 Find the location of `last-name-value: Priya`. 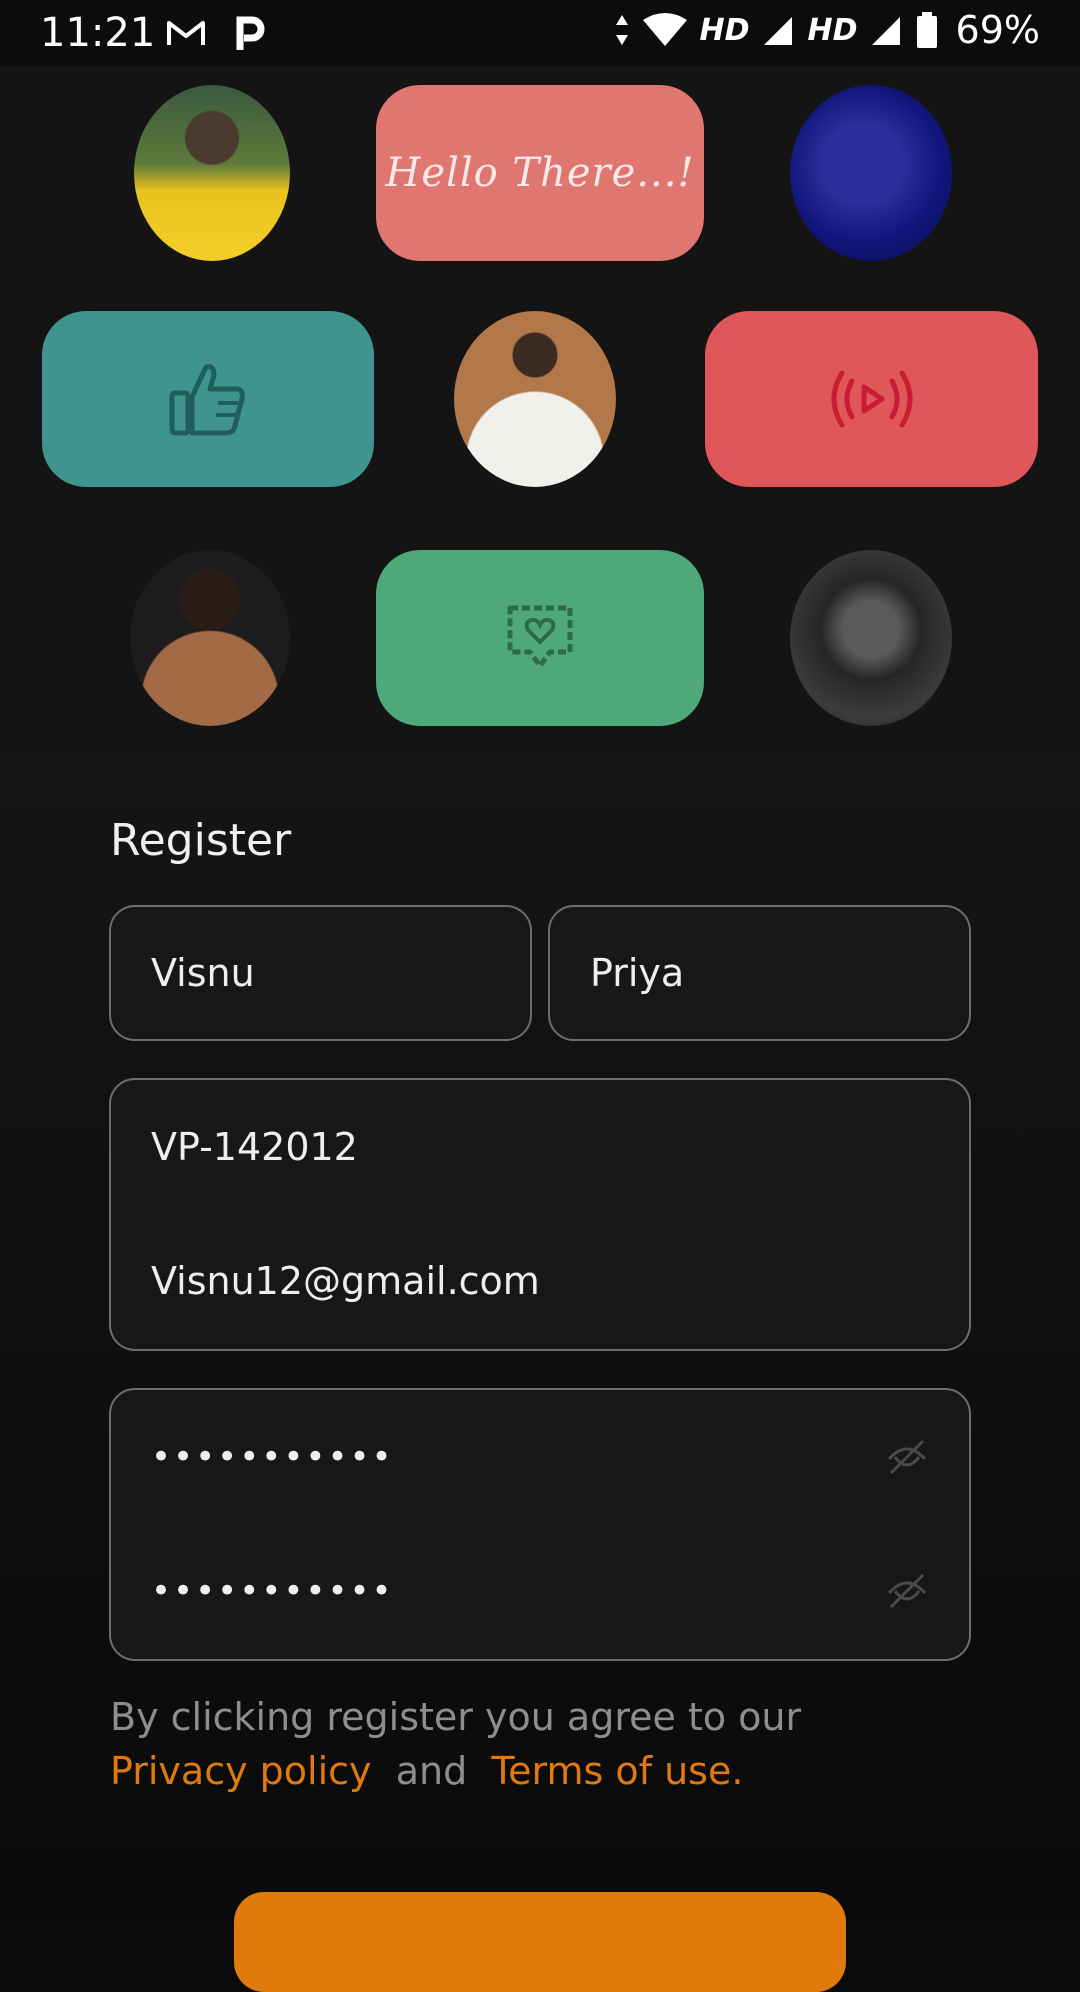

last-name-value: Priya is located at coordinates (637, 973).